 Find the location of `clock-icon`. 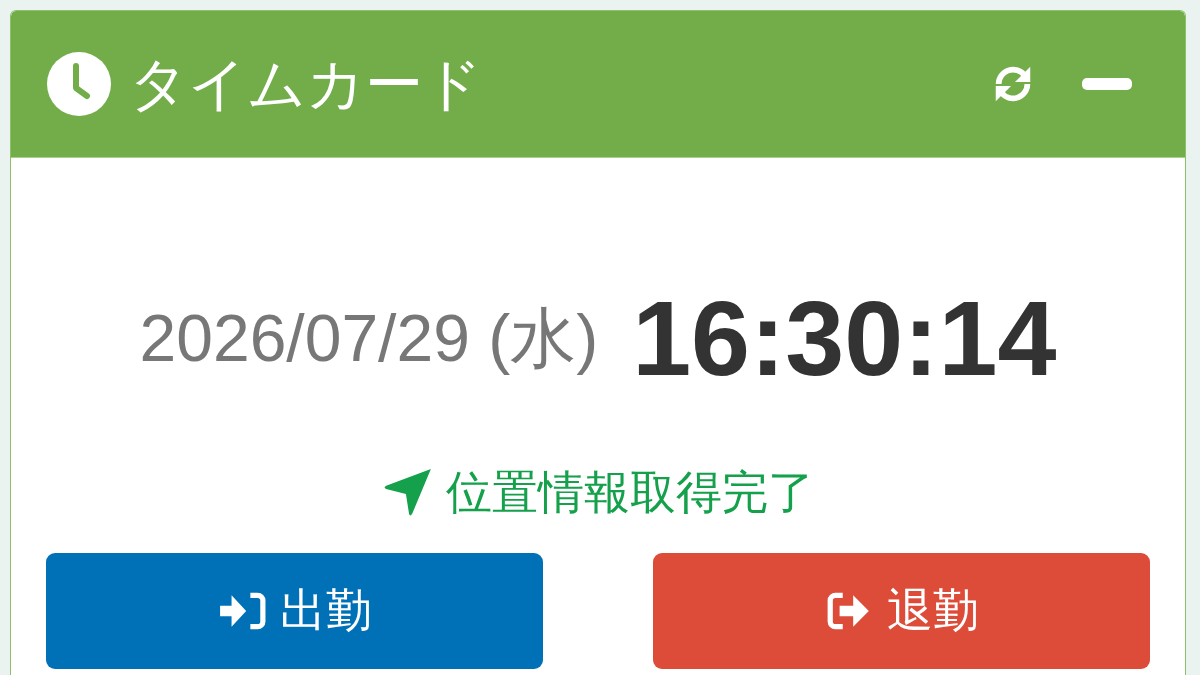

clock-icon is located at coordinates (79, 84).